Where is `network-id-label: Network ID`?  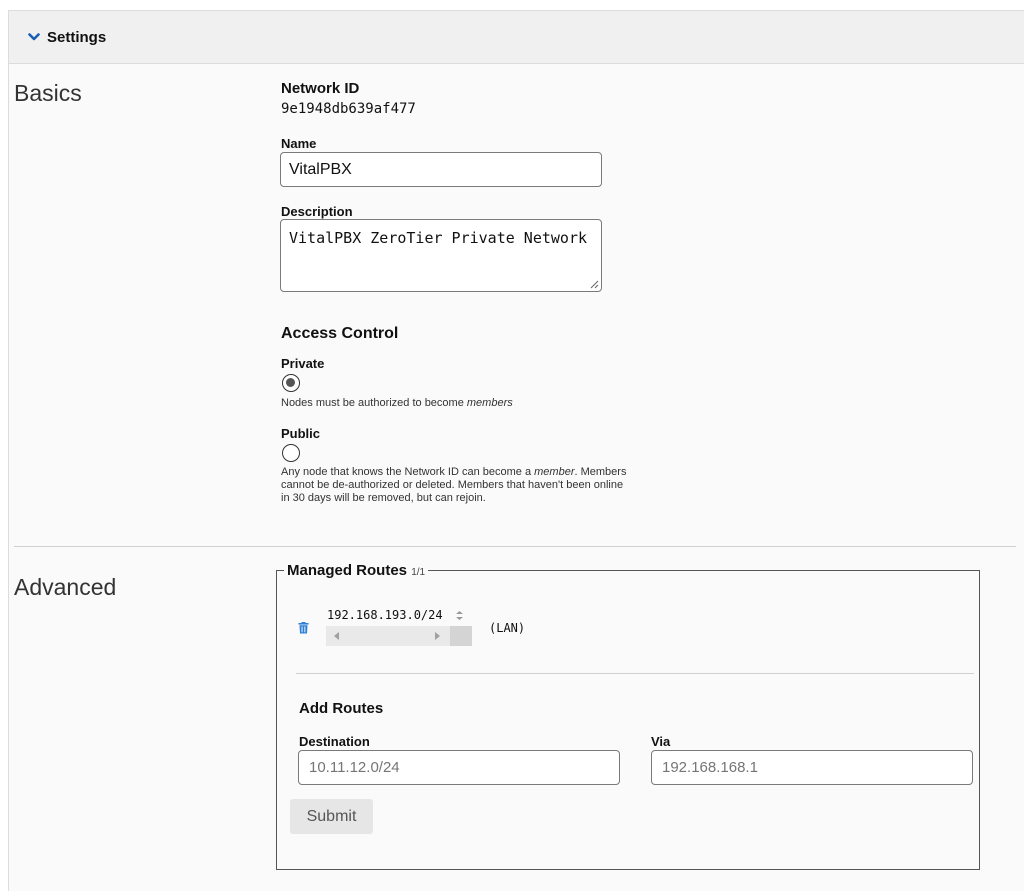 network-id-label: Network ID is located at coordinates (320, 88).